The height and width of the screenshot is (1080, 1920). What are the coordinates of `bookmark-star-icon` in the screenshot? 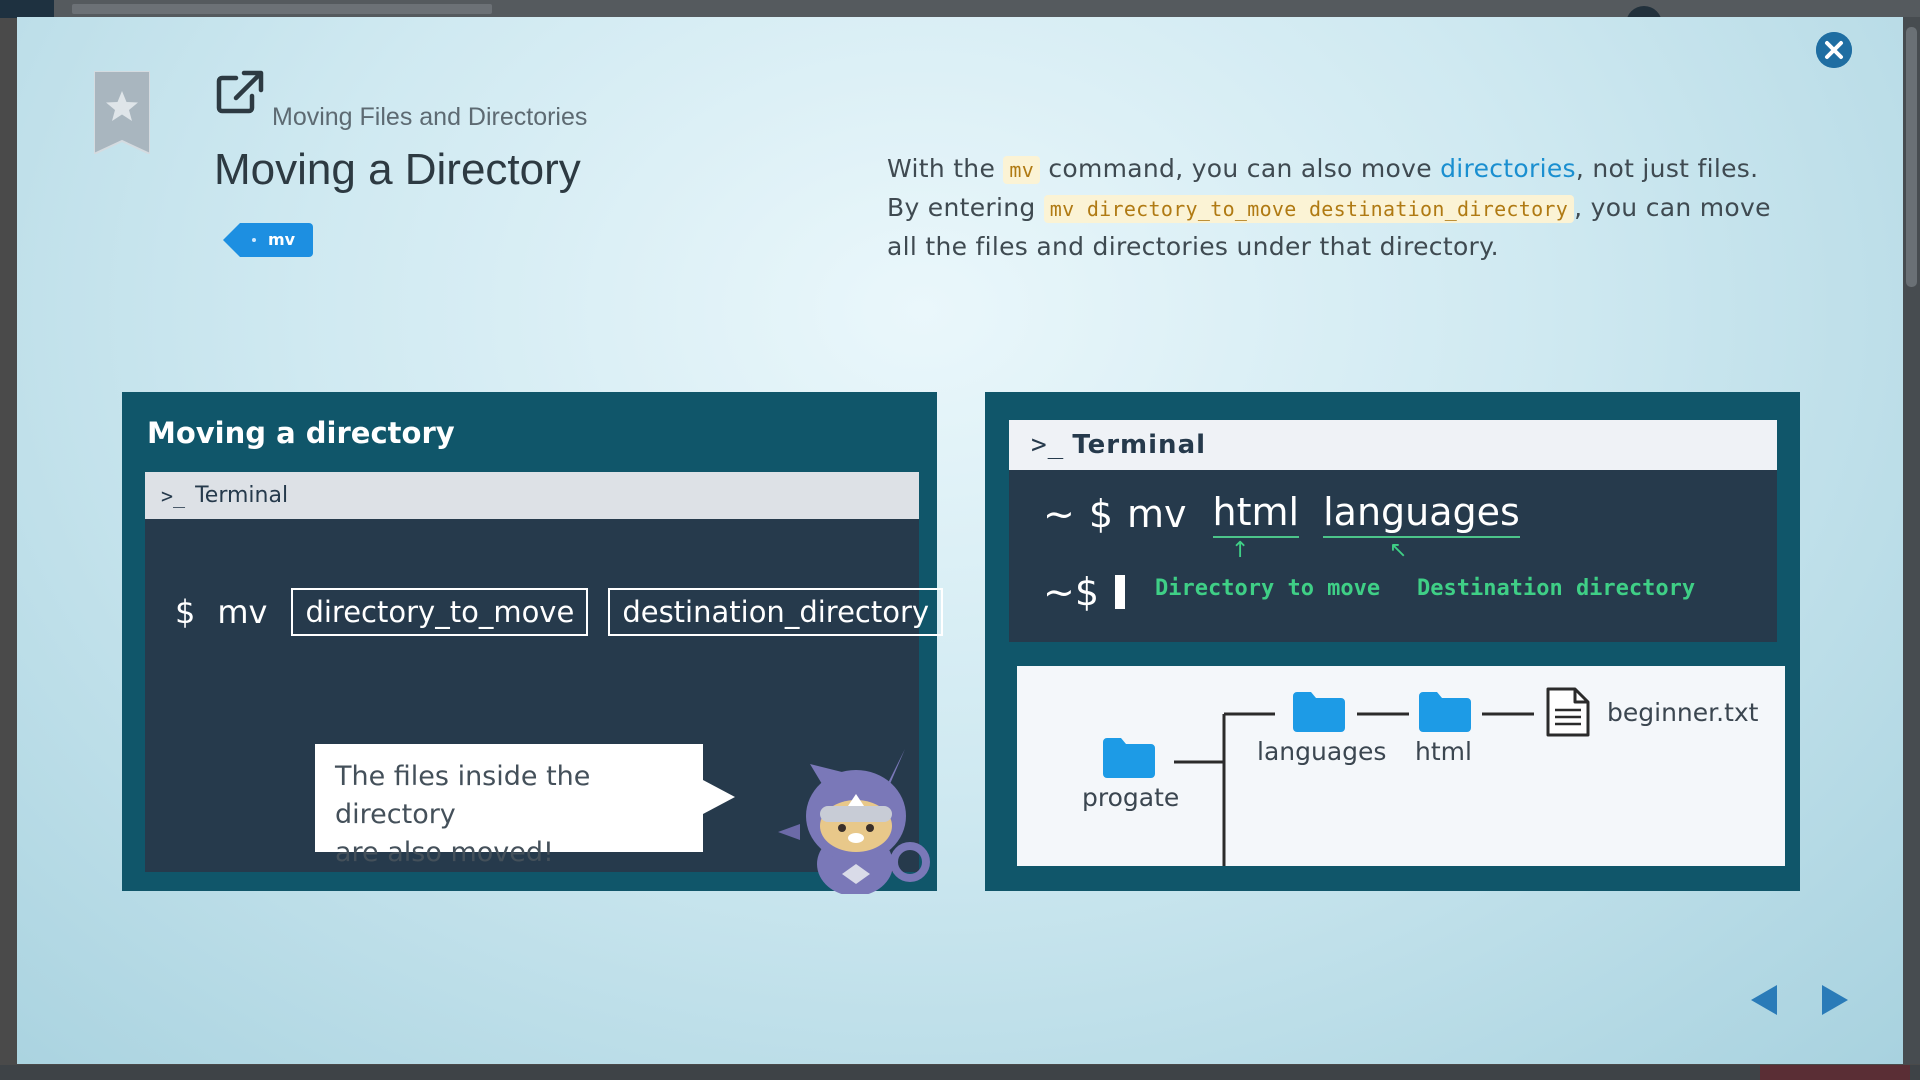 It's located at (122, 112).